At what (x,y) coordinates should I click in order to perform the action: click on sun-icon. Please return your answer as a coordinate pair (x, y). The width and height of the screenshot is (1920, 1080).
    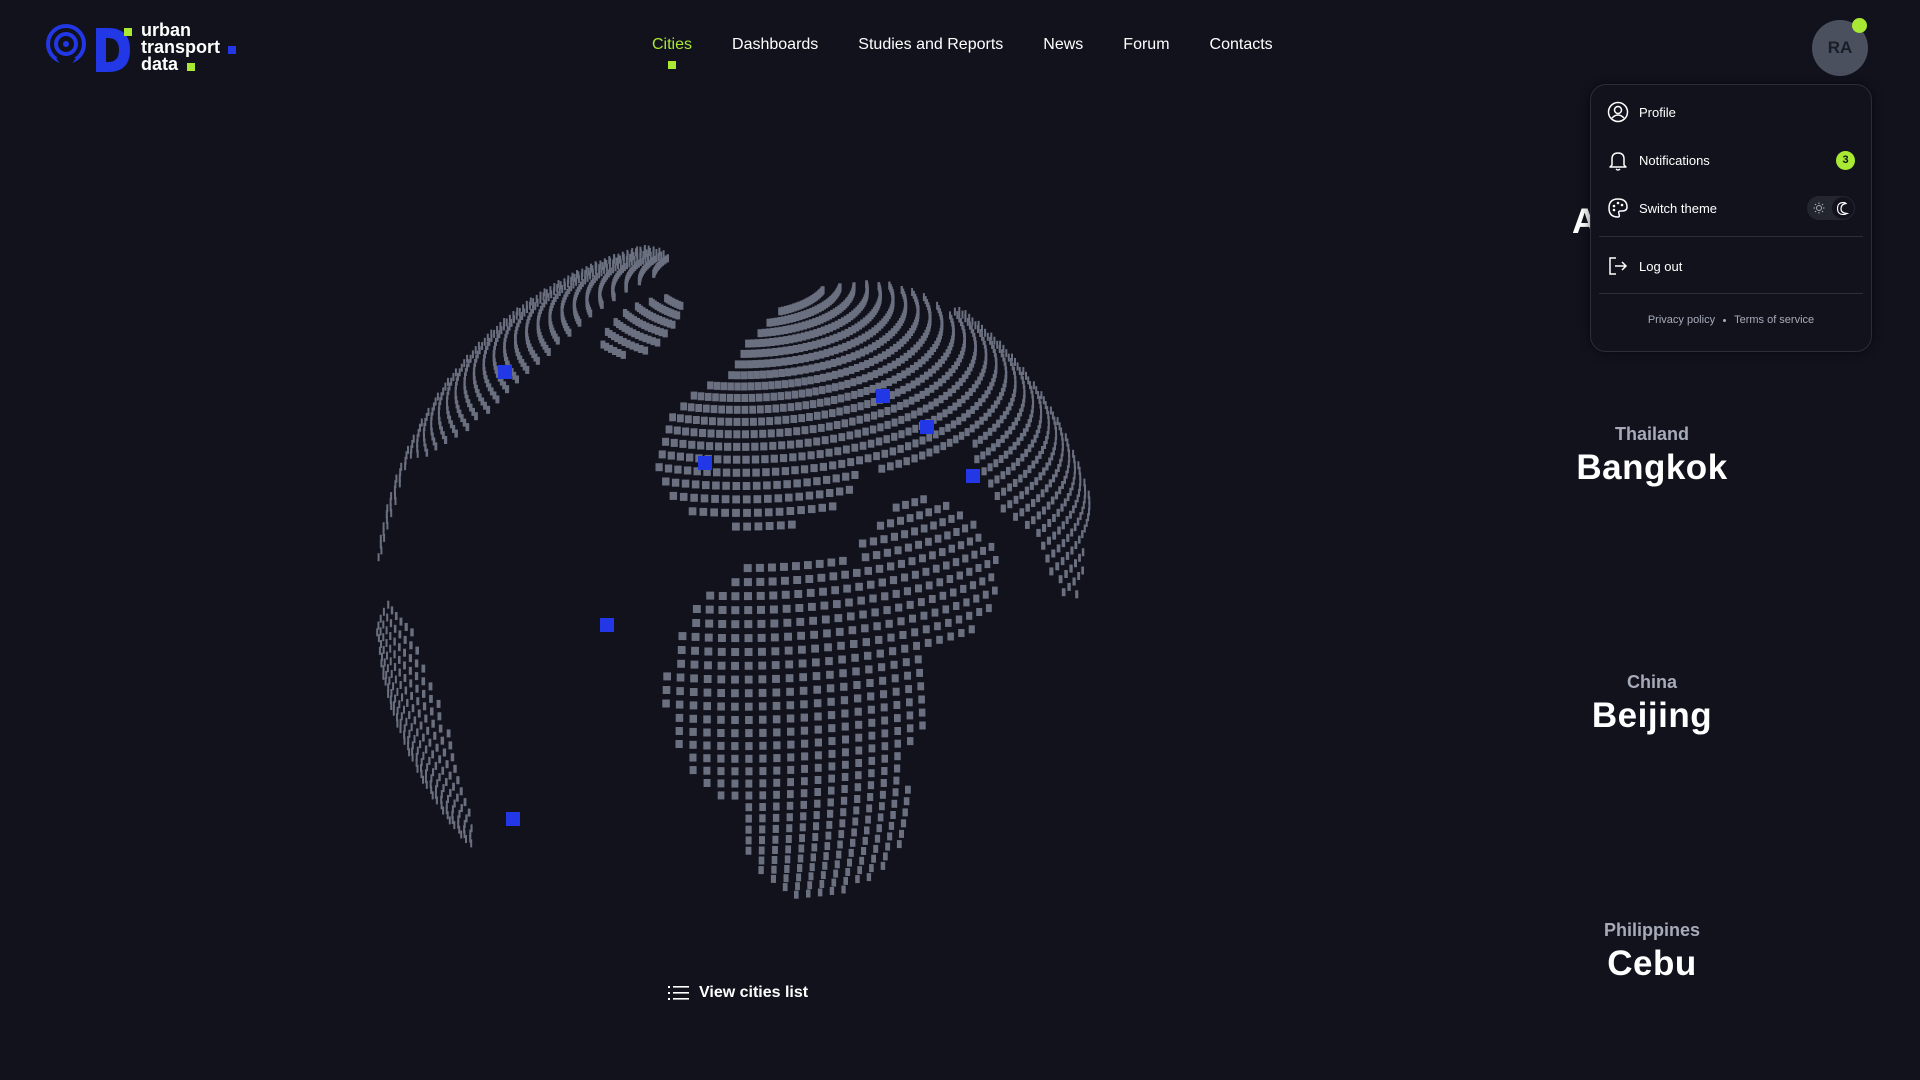
    Looking at the image, I should click on (1819, 208).